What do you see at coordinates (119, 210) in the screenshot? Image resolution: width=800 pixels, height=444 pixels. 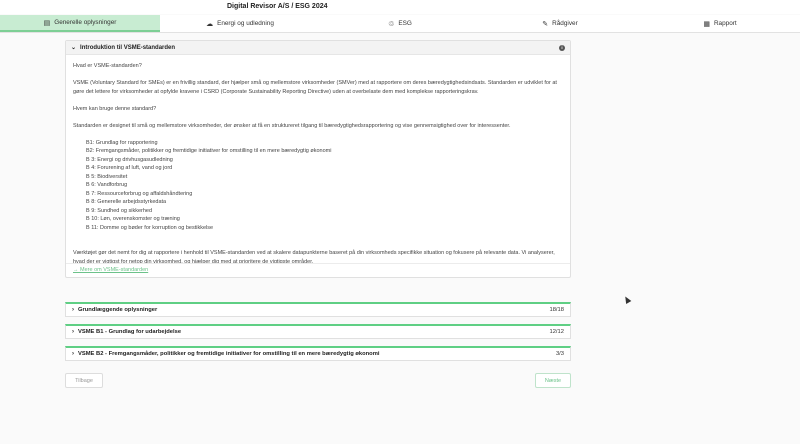 I see `list-item: B 9: Sundhed og sikkerhed` at bounding box center [119, 210].